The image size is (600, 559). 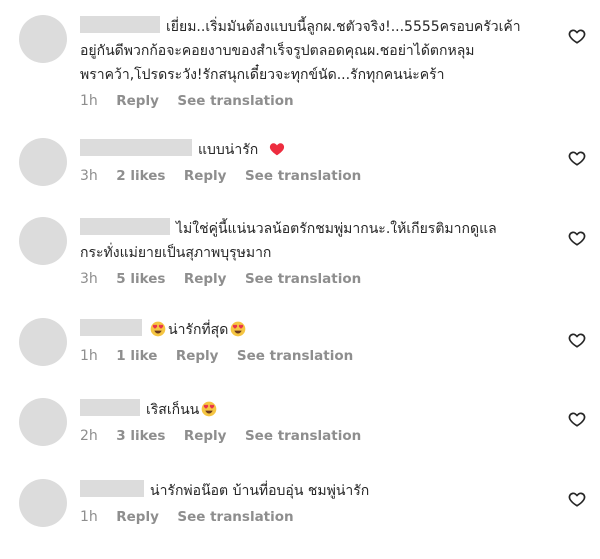 What do you see at coordinates (322, 150) in the screenshot?
I see `comment-text: แบบน่ารัก` at bounding box center [322, 150].